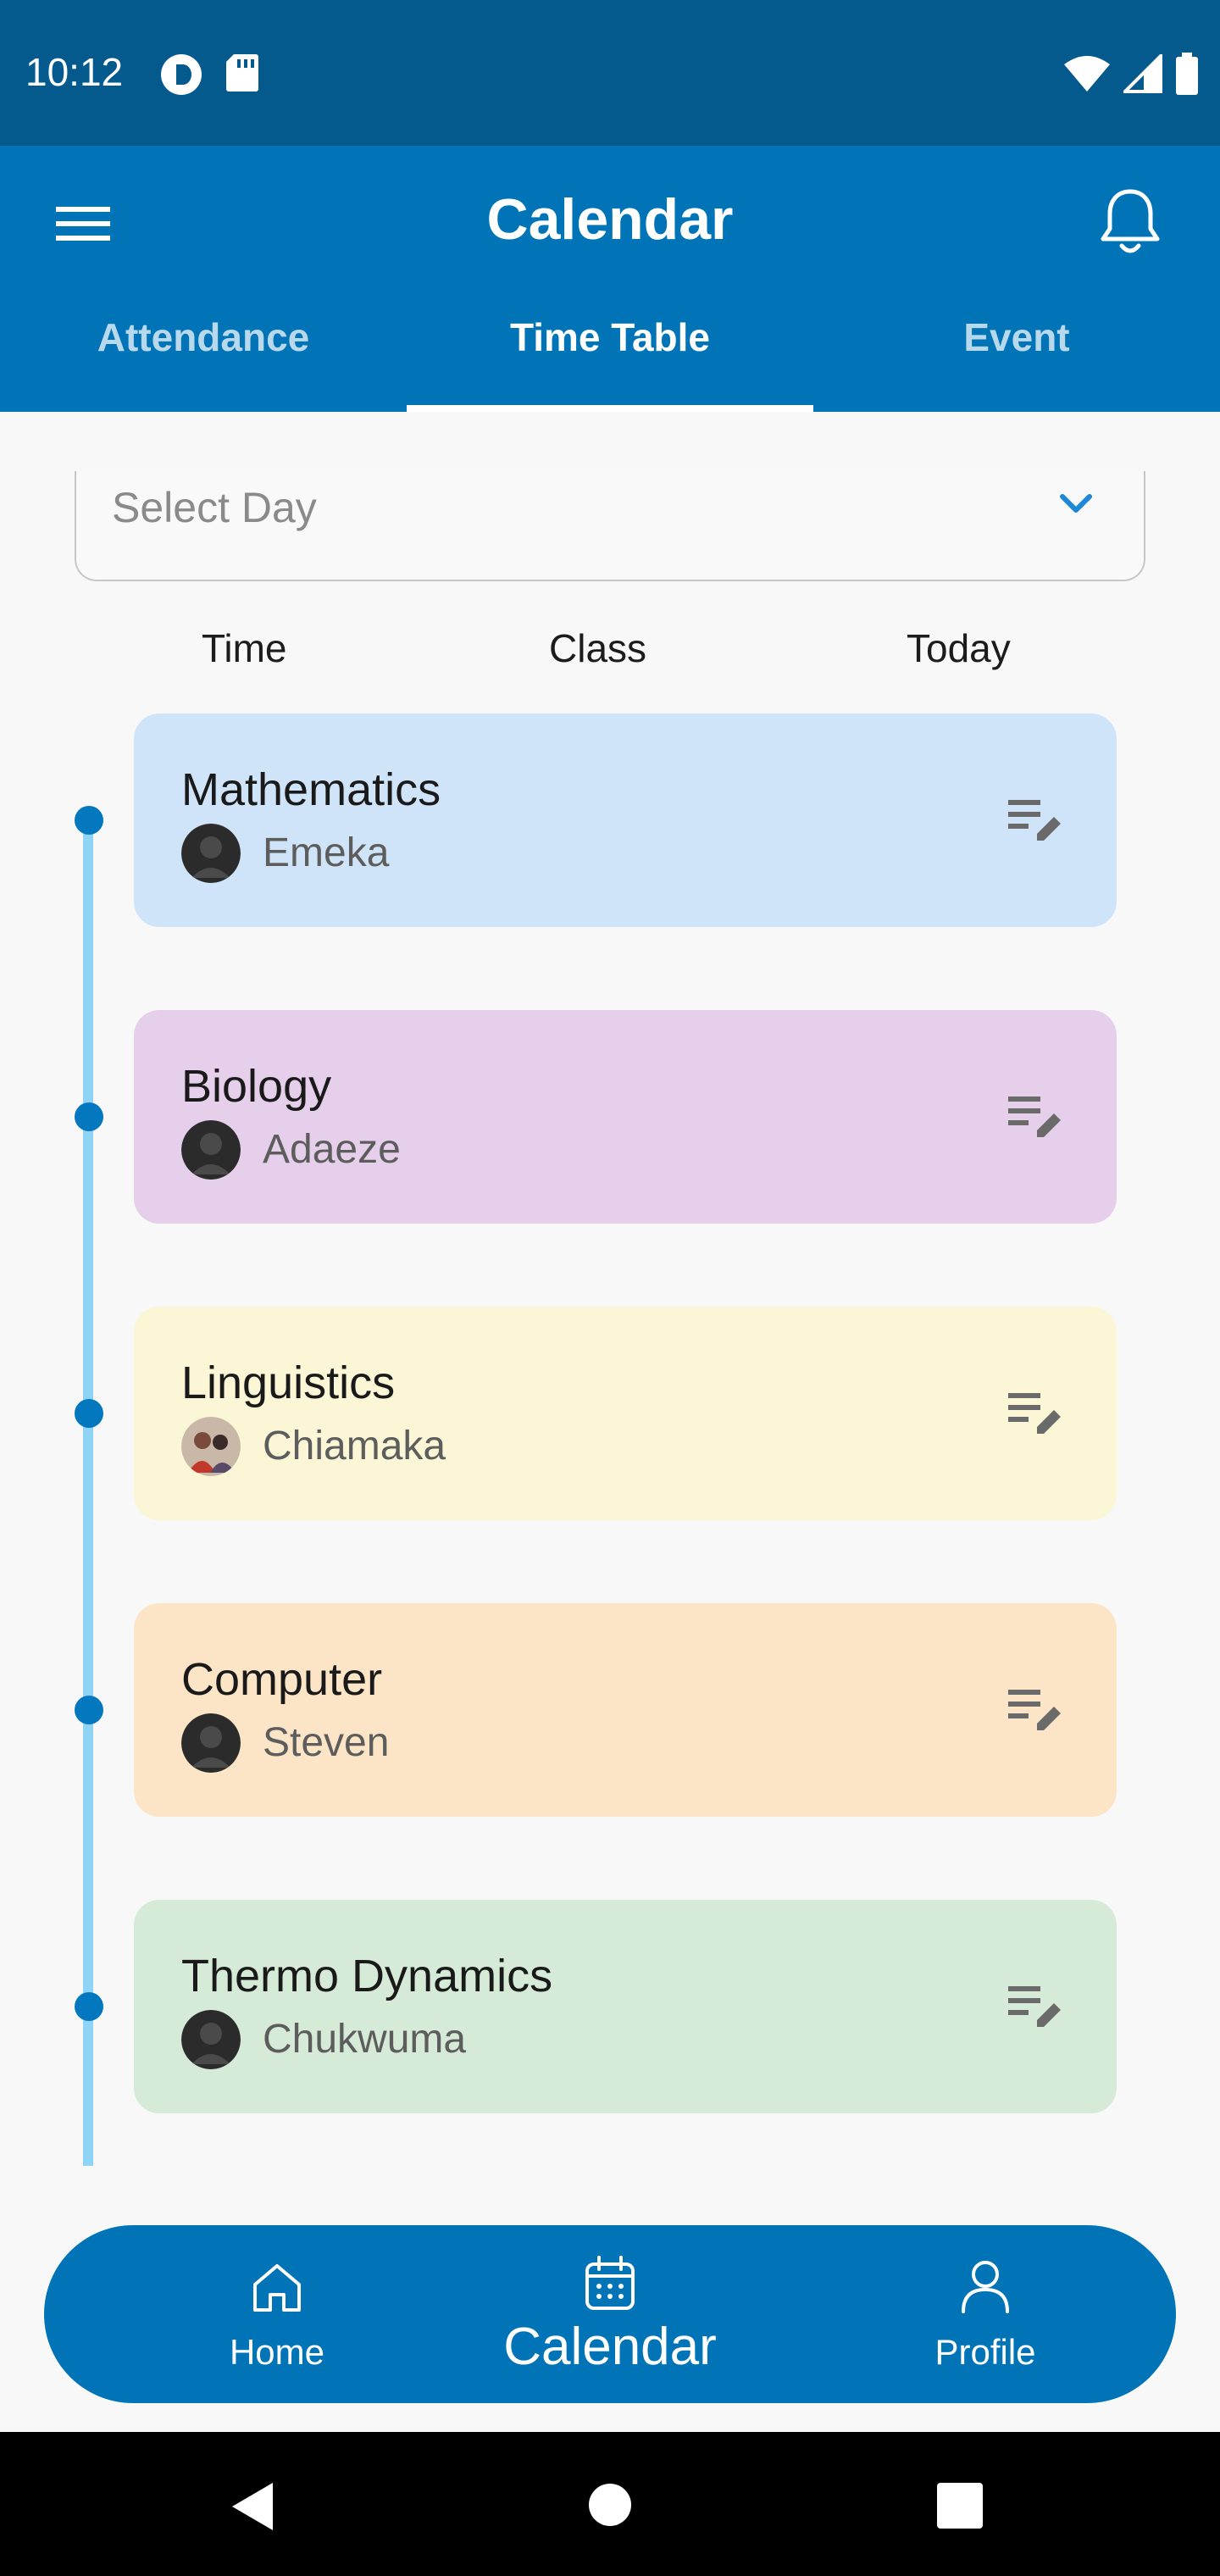 The height and width of the screenshot is (2576, 1220). I want to click on tab-attendance: Attendance, so click(203, 353).